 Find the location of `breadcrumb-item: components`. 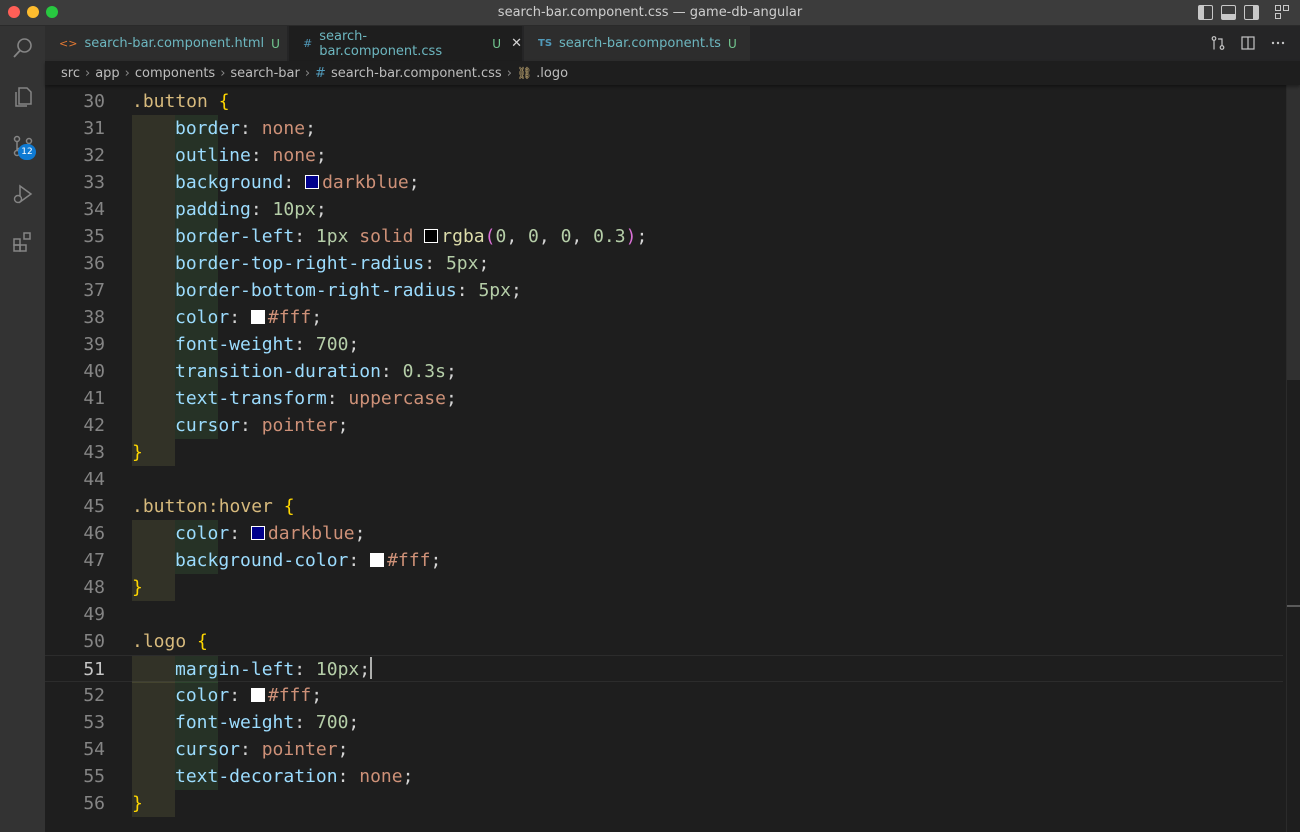

breadcrumb-item: components is located at coordinates (175, 73).